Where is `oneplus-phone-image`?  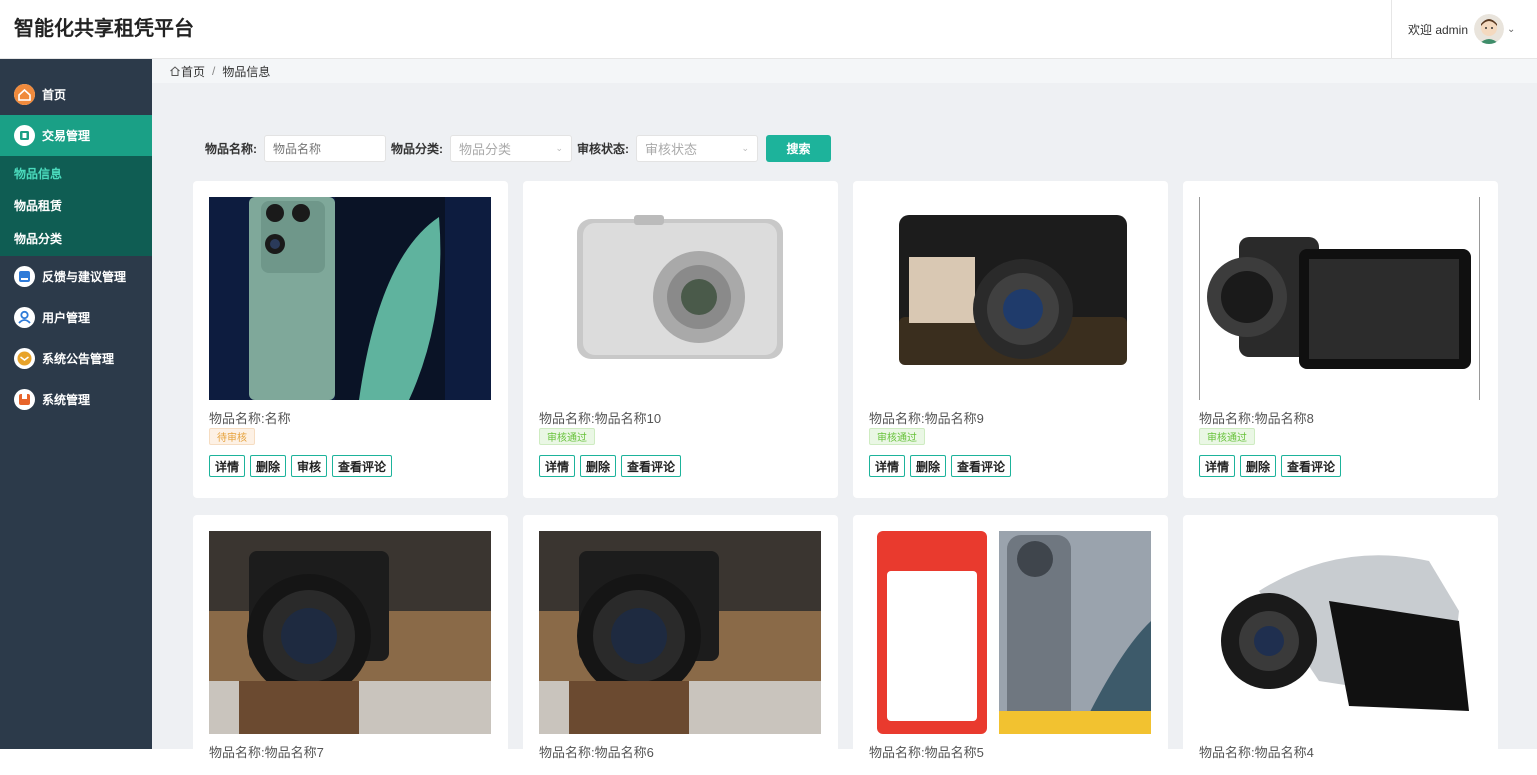
oneplus-phone-image is located at coordinates (1010, 632).